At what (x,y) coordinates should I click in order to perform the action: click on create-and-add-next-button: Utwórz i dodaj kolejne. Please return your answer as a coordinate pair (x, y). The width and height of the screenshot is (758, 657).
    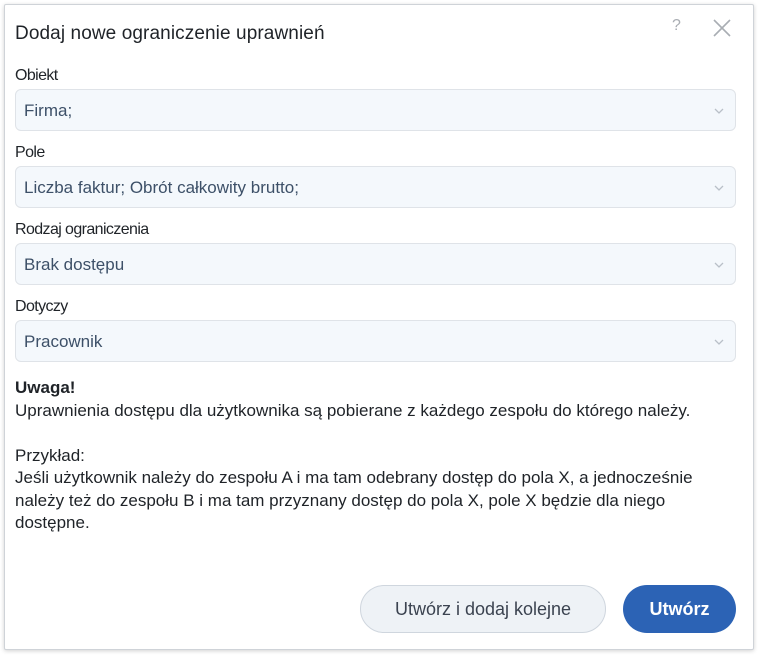
    Looking at the image, I should click on (483, 609).